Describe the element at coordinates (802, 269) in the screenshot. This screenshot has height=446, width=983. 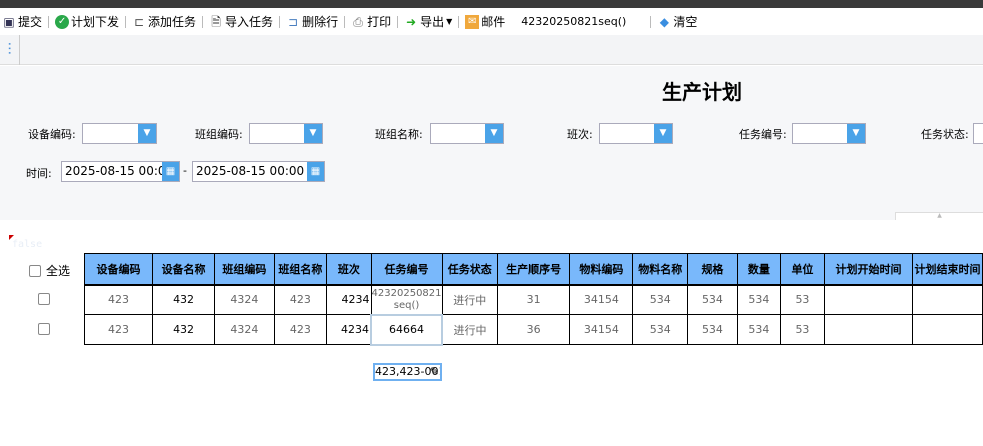
I see `column-header: 单位` at that location.